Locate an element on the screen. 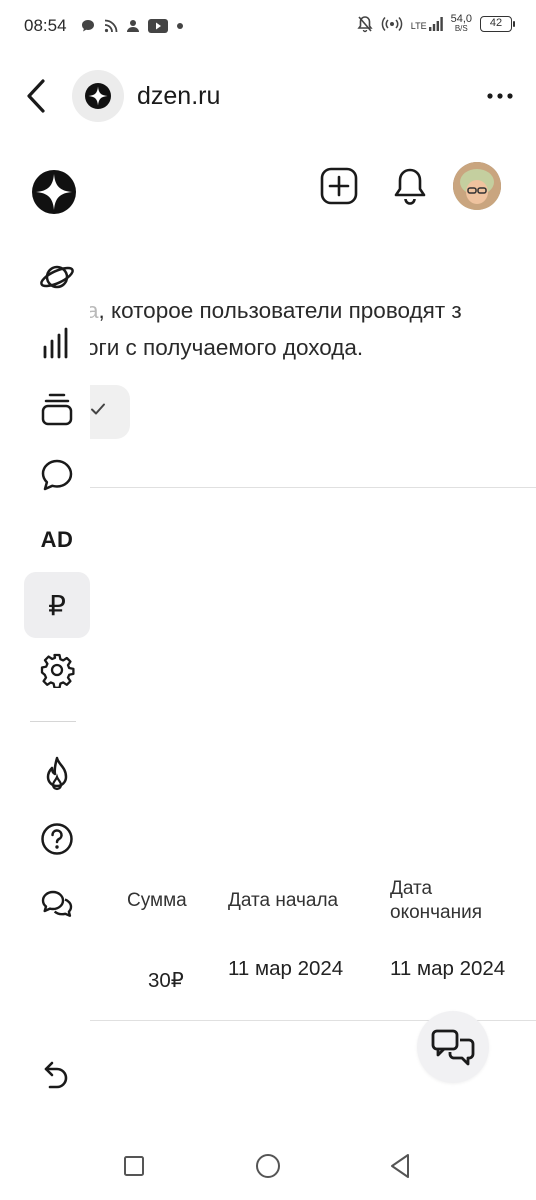 This screenshot has height=1200, width=536. sidebar-divider is located at coordinates (53, 721).